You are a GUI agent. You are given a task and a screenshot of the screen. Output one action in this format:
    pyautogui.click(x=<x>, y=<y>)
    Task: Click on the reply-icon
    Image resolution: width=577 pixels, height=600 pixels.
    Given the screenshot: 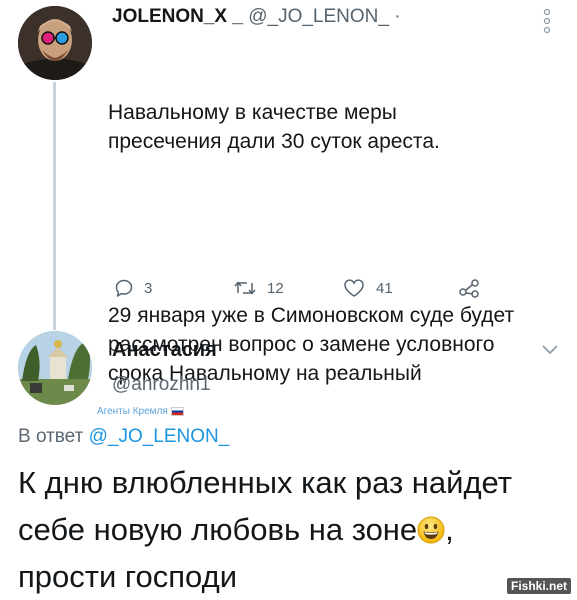 What is the action you would take?
    pyautogui.click(x=124, y=288)
    